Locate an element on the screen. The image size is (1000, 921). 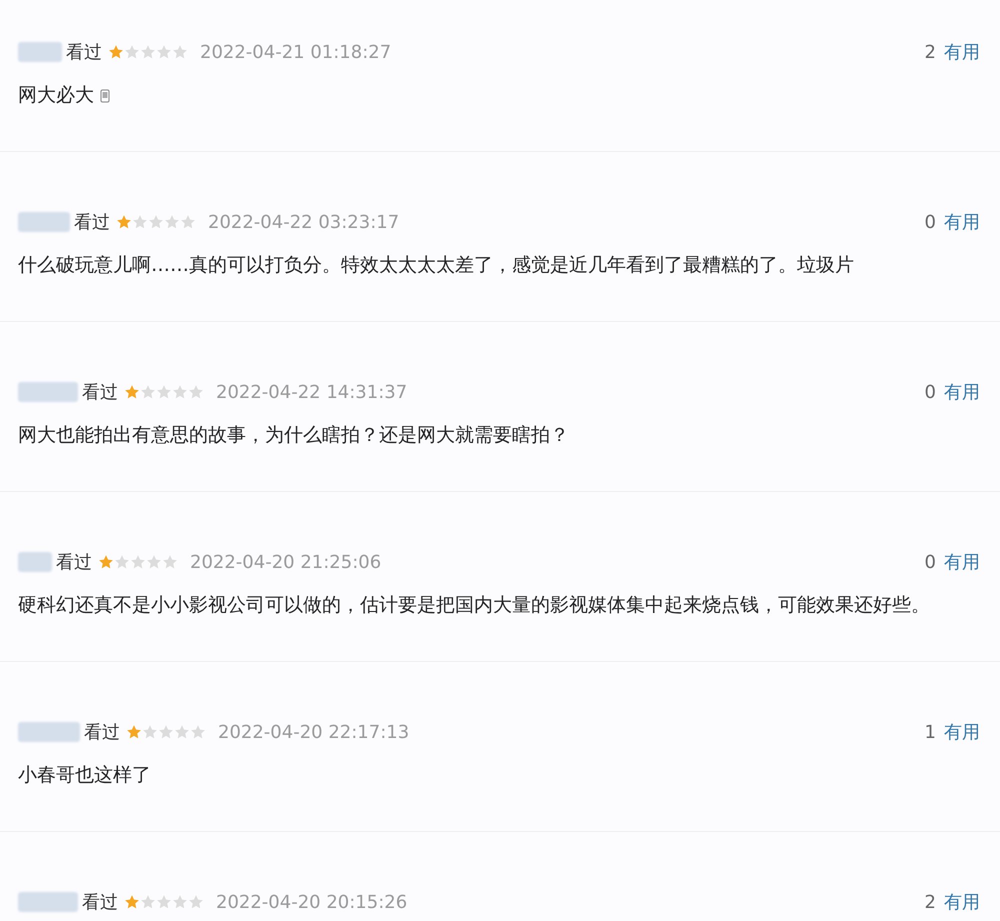
useful-count: 1 is located at coordinates (930, 732).